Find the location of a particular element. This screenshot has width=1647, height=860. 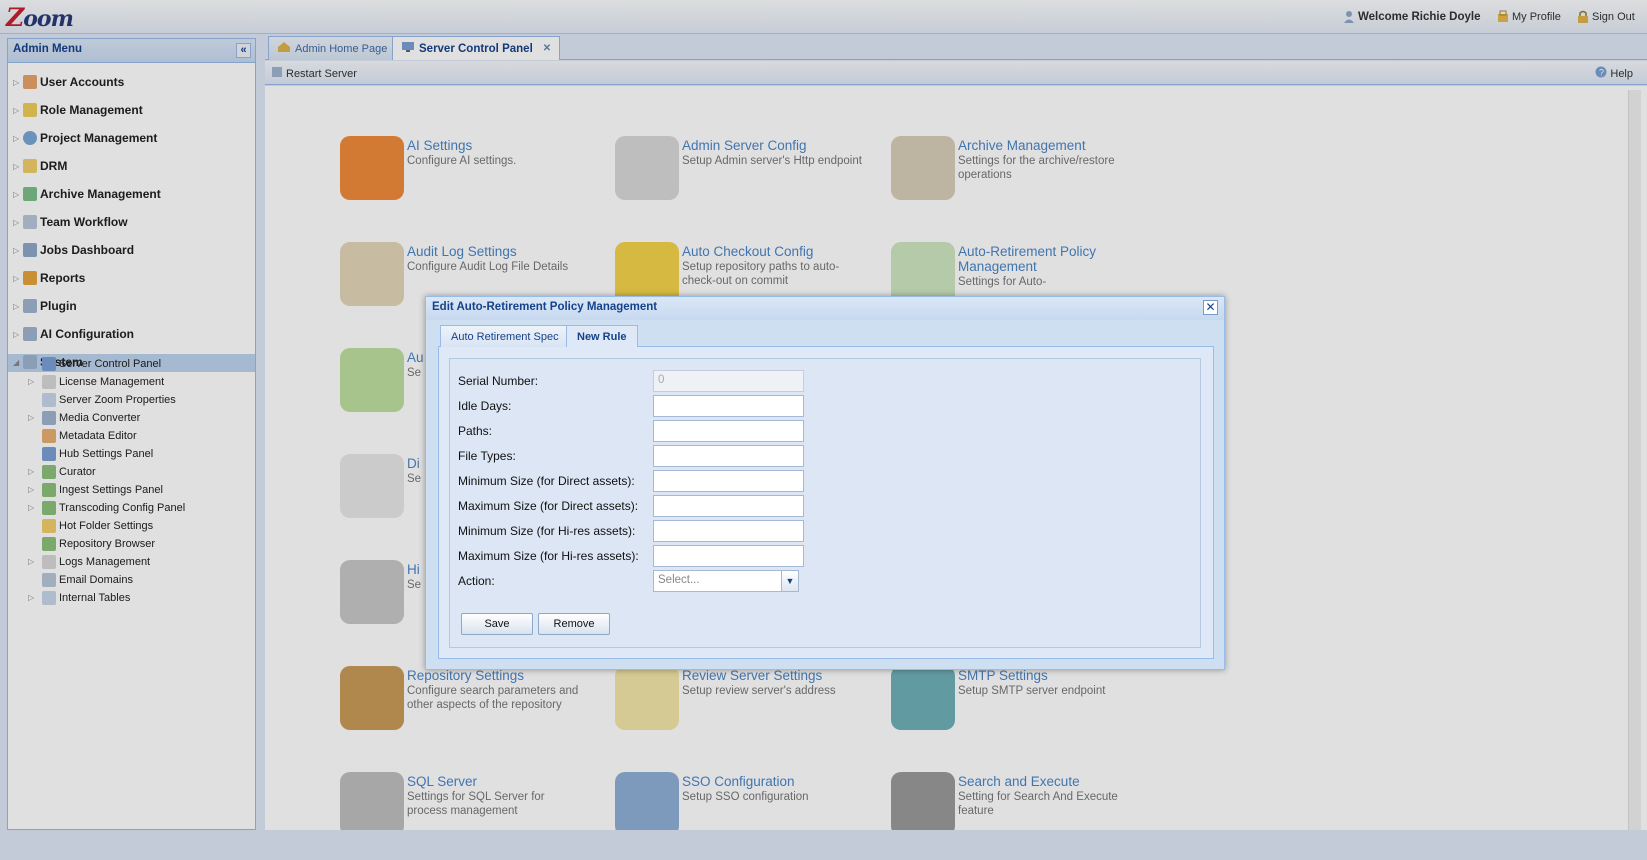

min-size-direct-row: Minimum Size (for Direct assets): is located at coordinates (650, 481).